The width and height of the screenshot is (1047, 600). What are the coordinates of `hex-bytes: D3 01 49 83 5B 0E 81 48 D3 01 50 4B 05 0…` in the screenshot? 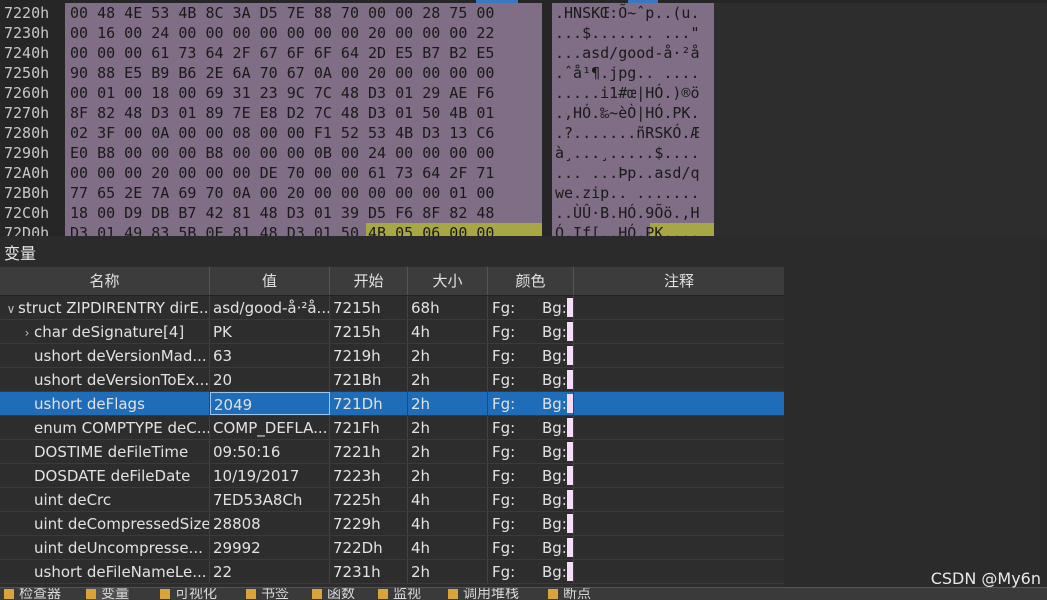 It's located at (282, 229).